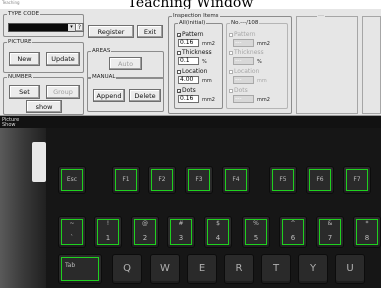  What do you see at coordinates (202, 269) in the screenshot?
I see `key-roi: E` at bounding box center [202, 269].